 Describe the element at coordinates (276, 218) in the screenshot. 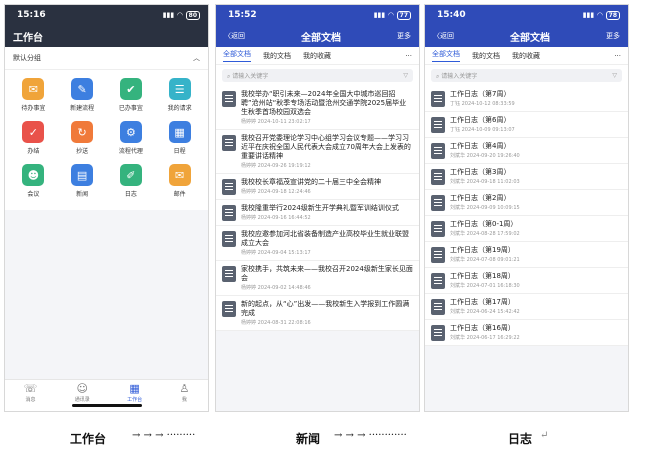

I see `item-meta: 杨婷婷 2024-09-16 16:44:52` at that location.